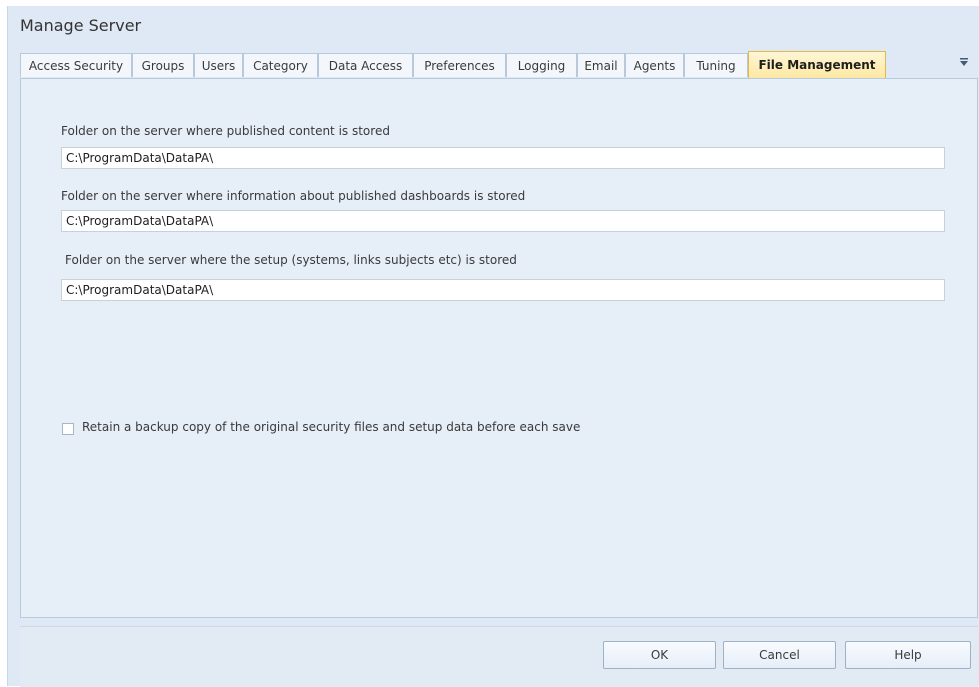 This screenshot has width=979, height=687. I want to click on tab-email: Email, so click(601, 65).